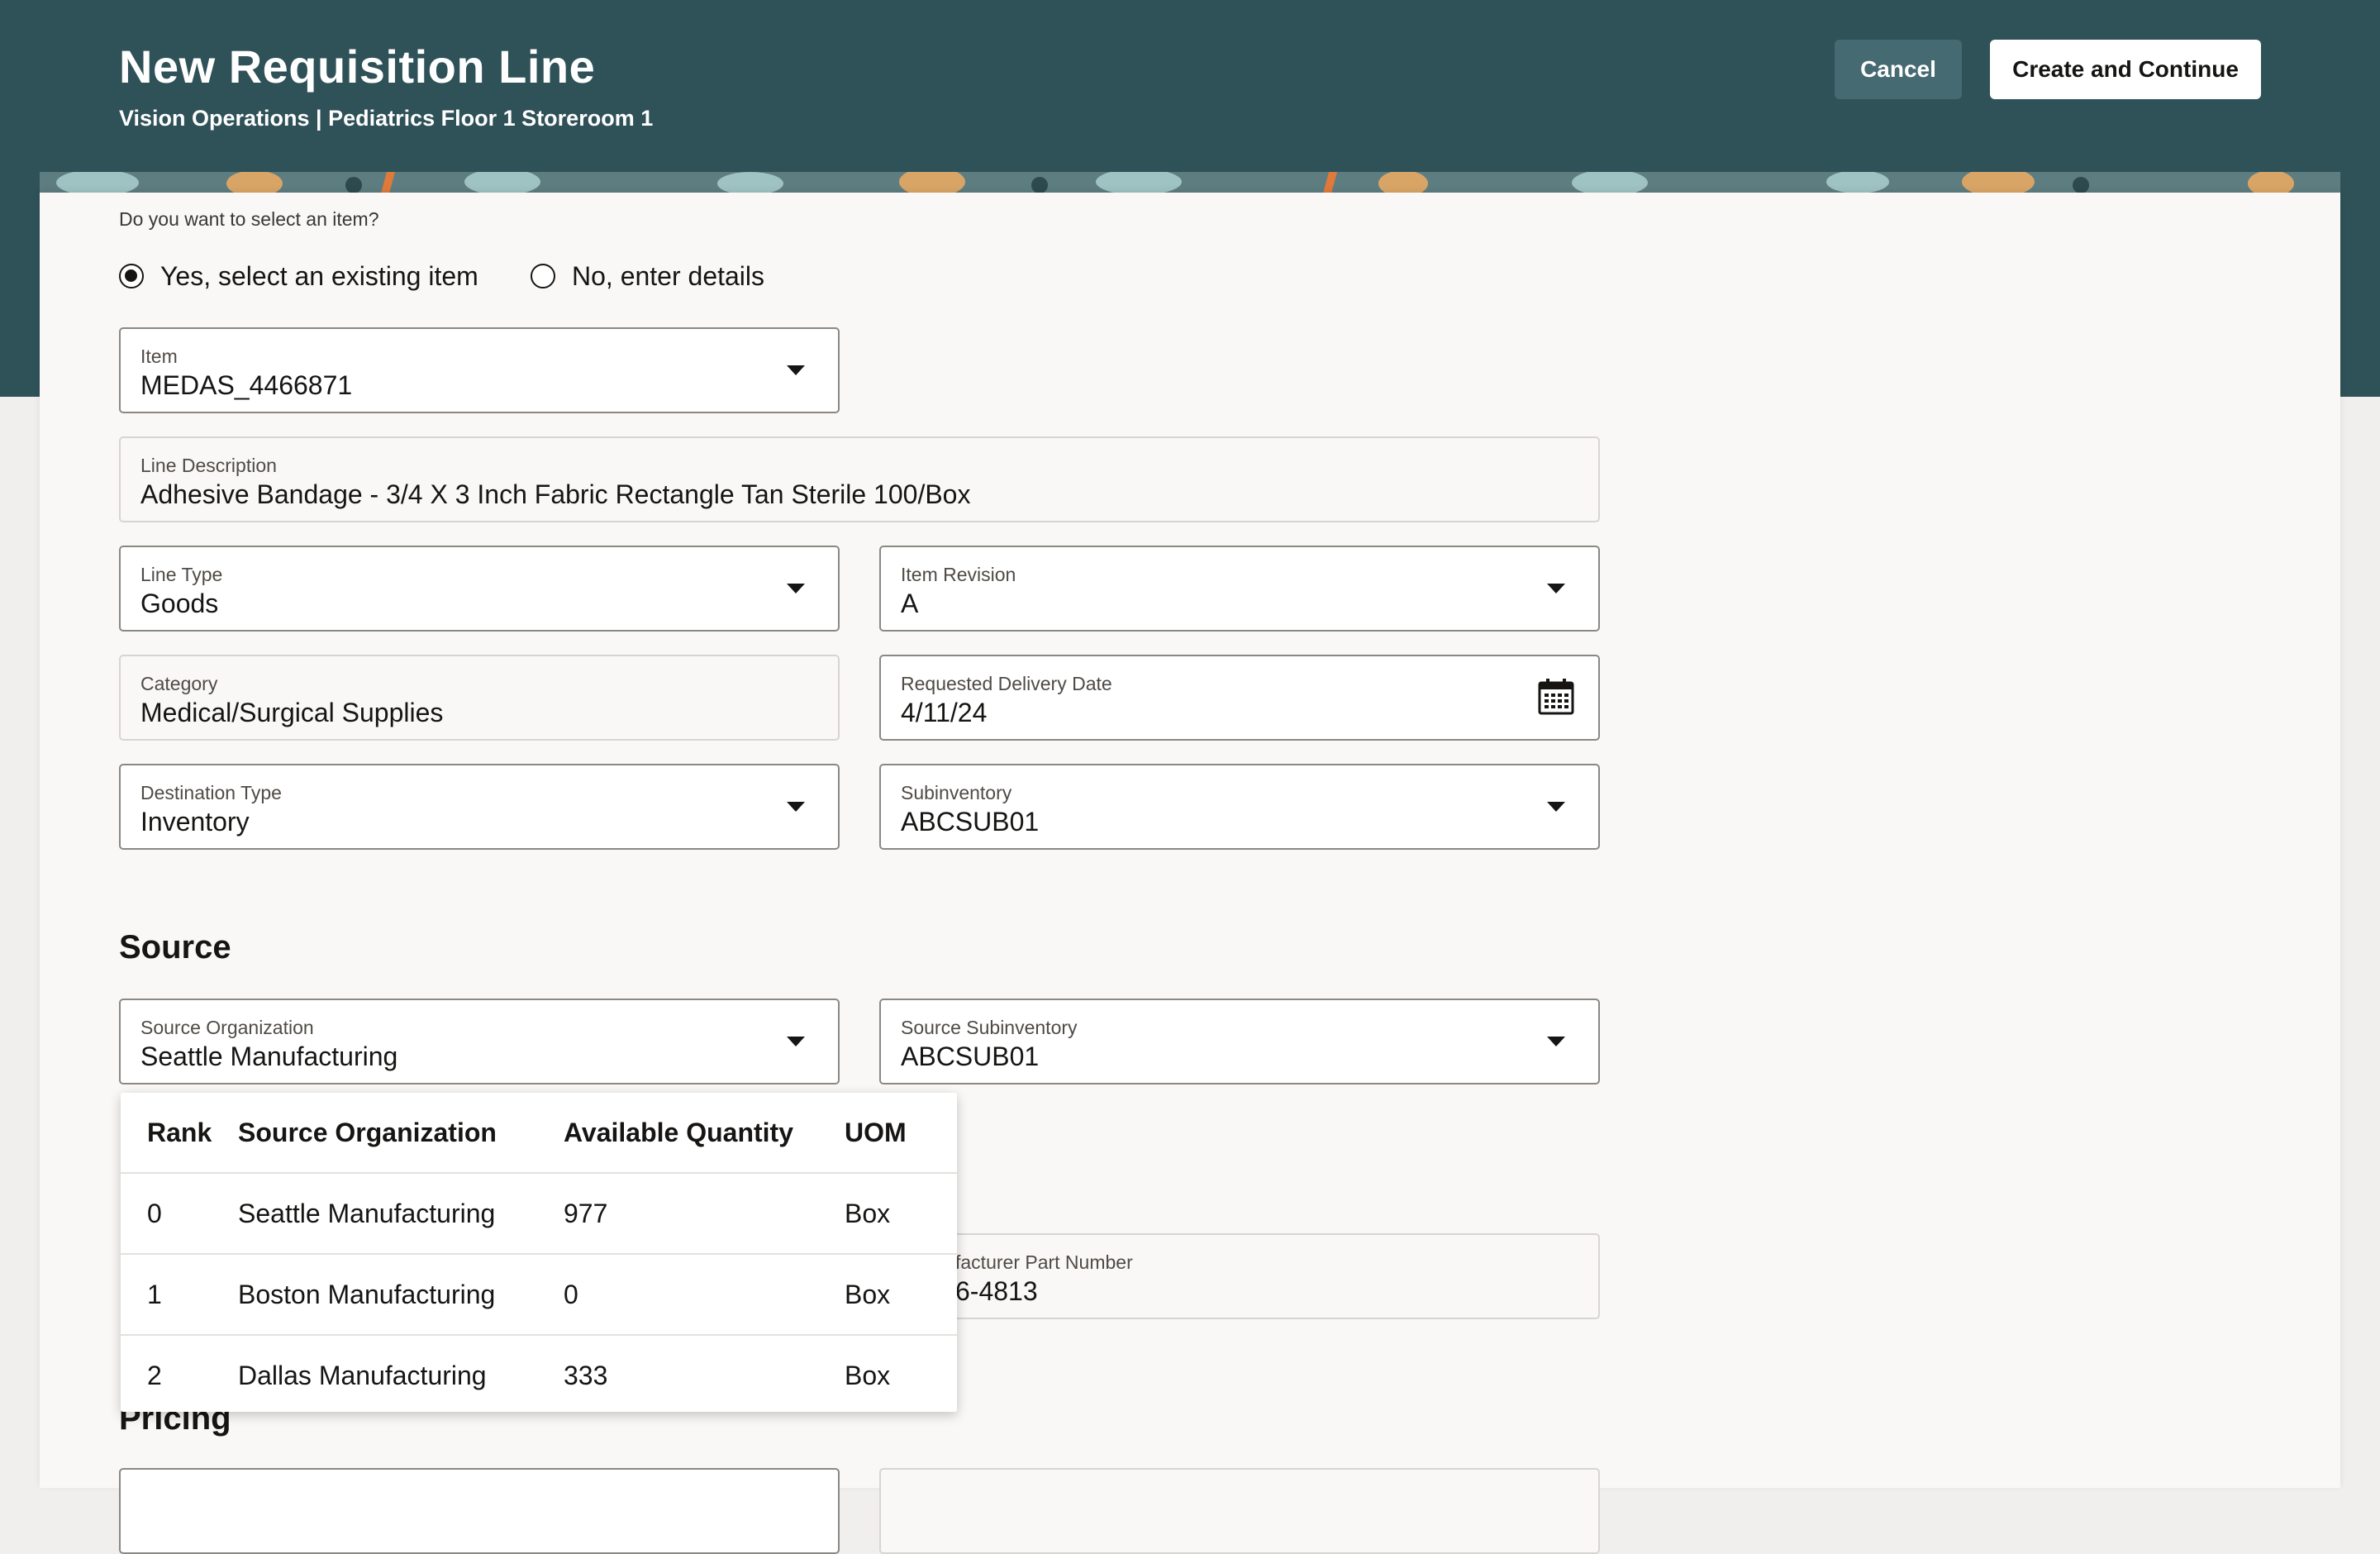 This screenshot has width=2380, height=1554. I want to click on cell-rank: 2, so click(154, 1375).